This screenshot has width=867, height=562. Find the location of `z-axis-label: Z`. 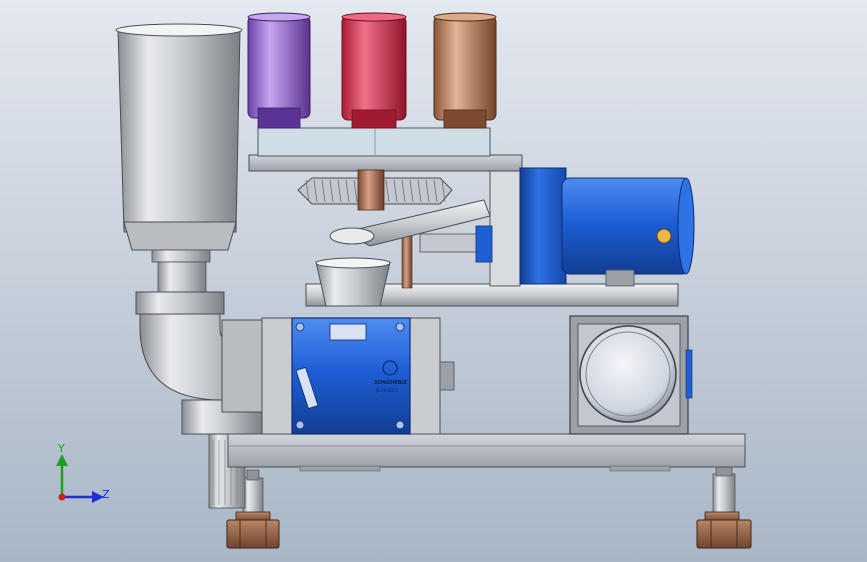

z-axis-label: Z is located at coordinates (106, 494).